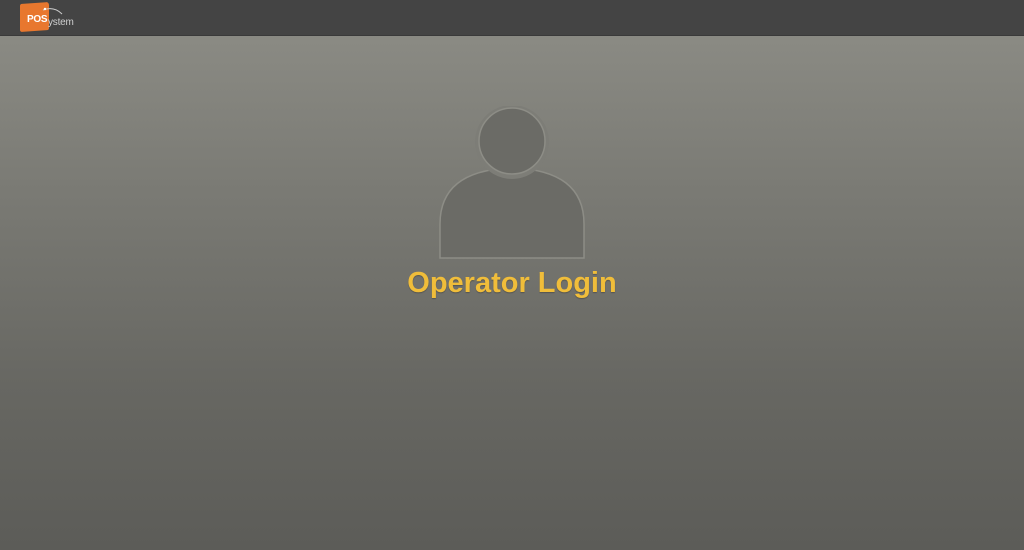 This screenshot has height=550, width=1024. What do you see at coordinates (512, 283) in the screenshot?
I see `operator-login-title: Operator Login` at bounding box center [512, 283].